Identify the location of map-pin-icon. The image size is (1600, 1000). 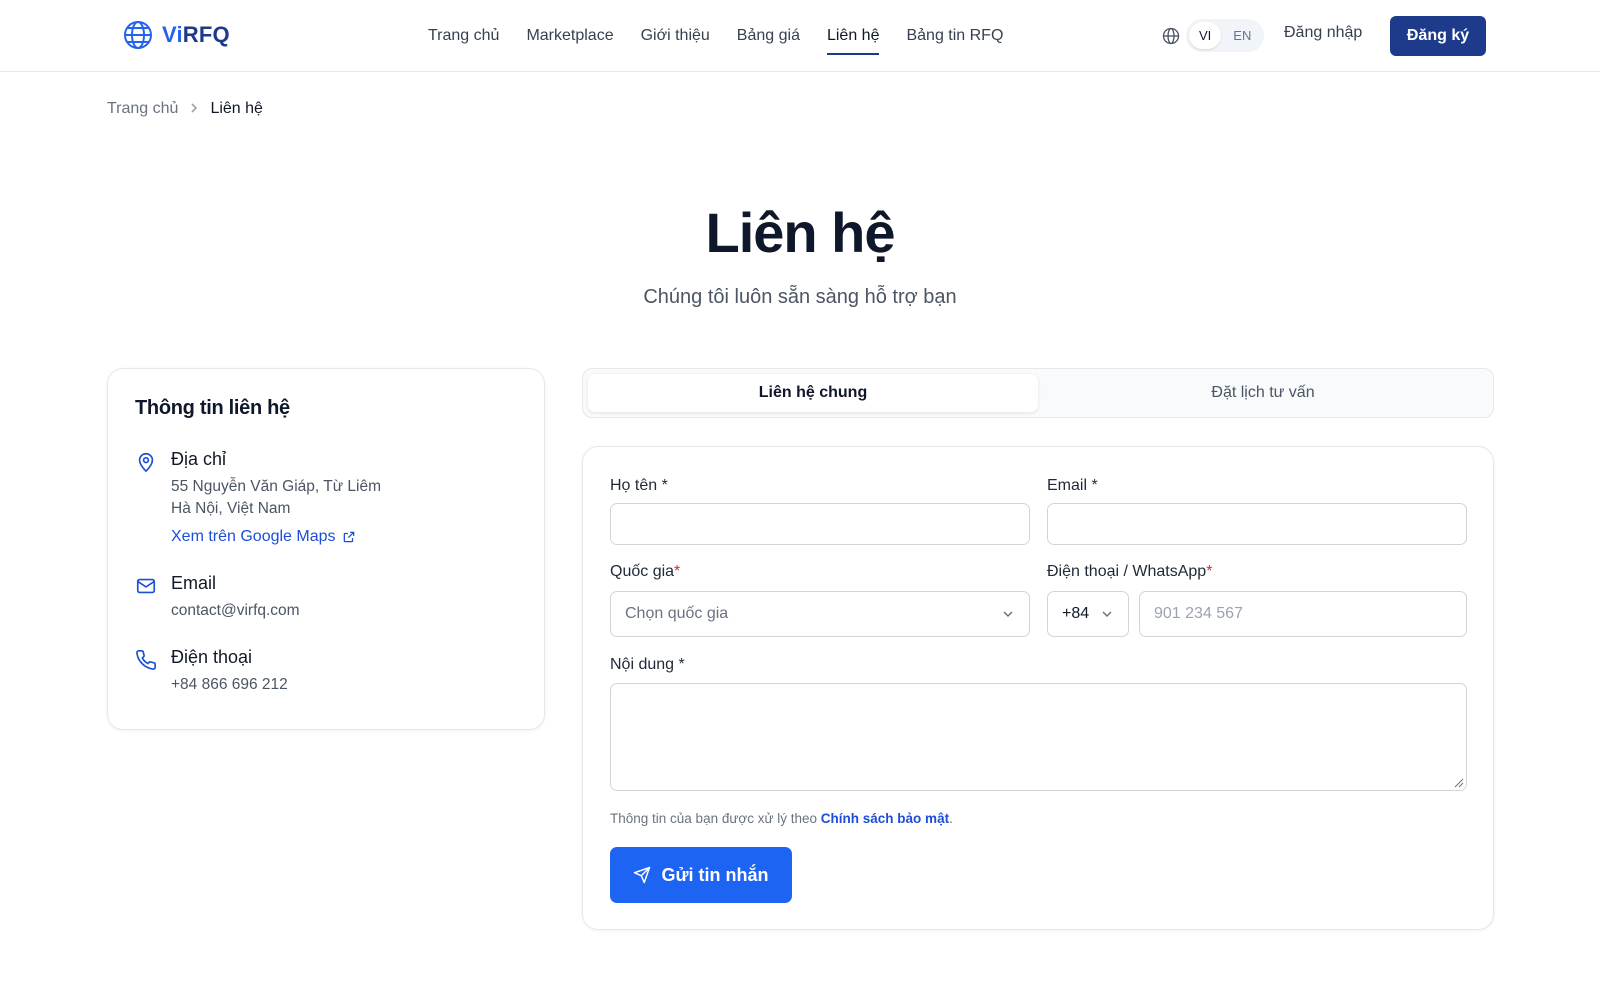
(146, 462).